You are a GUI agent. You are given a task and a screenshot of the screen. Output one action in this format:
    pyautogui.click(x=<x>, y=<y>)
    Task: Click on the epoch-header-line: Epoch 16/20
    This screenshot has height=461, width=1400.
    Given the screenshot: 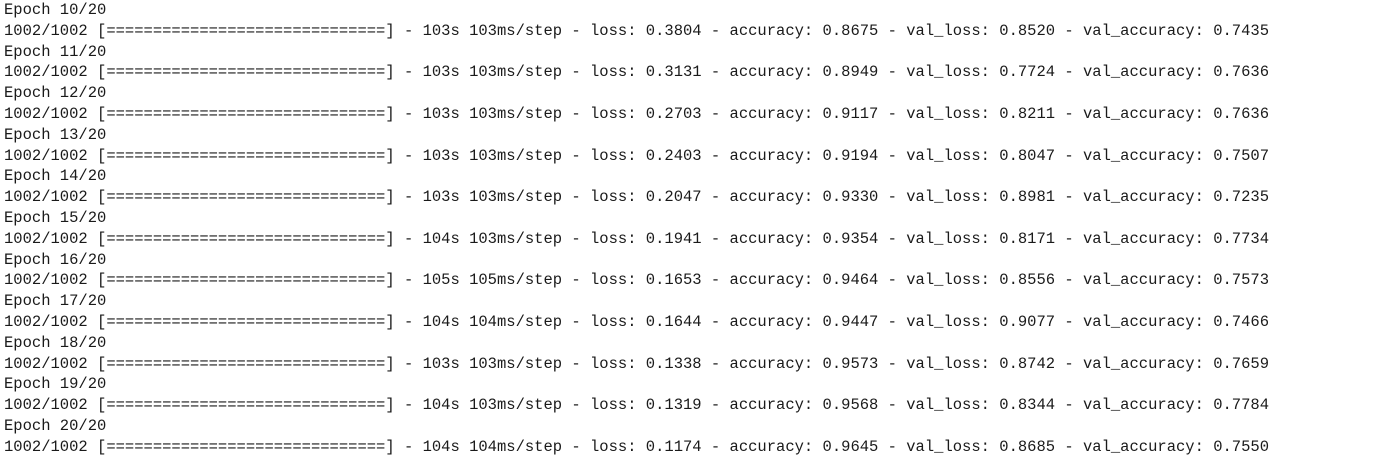 What is the action you would take?
    pyautogui.click(x=55, y=259)
    